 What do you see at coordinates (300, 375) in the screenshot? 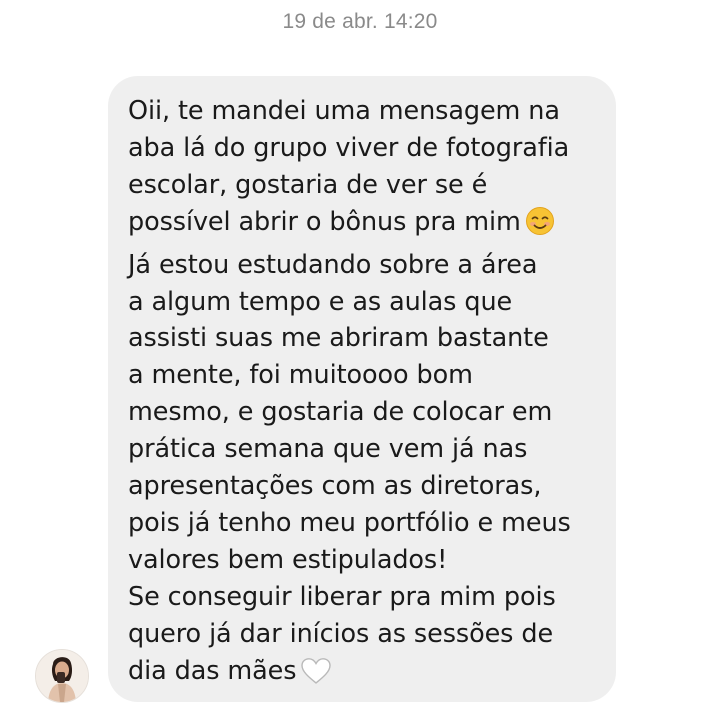
I see `message-line: a mente, foi muitoooo bom` at bounding box center [300, 375].